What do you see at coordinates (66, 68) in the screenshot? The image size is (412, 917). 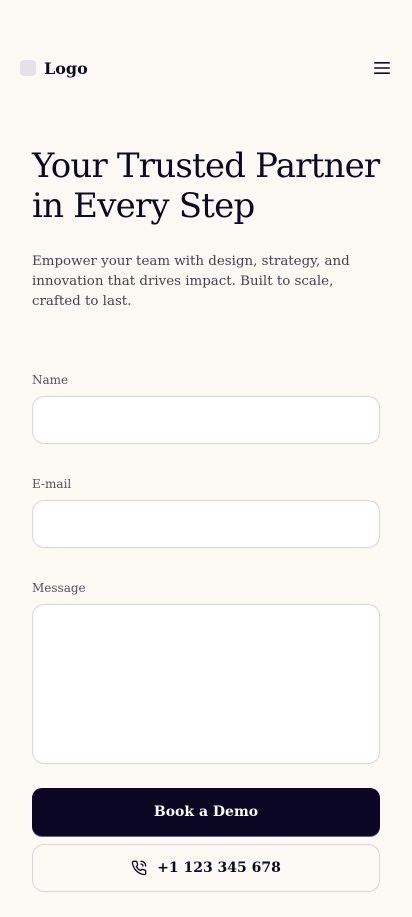 I see `logo-text: Logo` at bounding box center [66, 68].